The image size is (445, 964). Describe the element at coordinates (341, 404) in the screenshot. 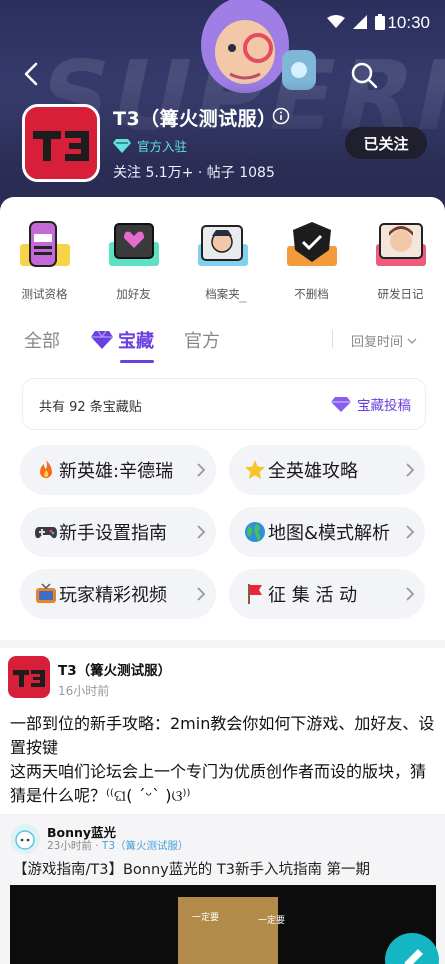

I see `gem-submit-icon` at that location.